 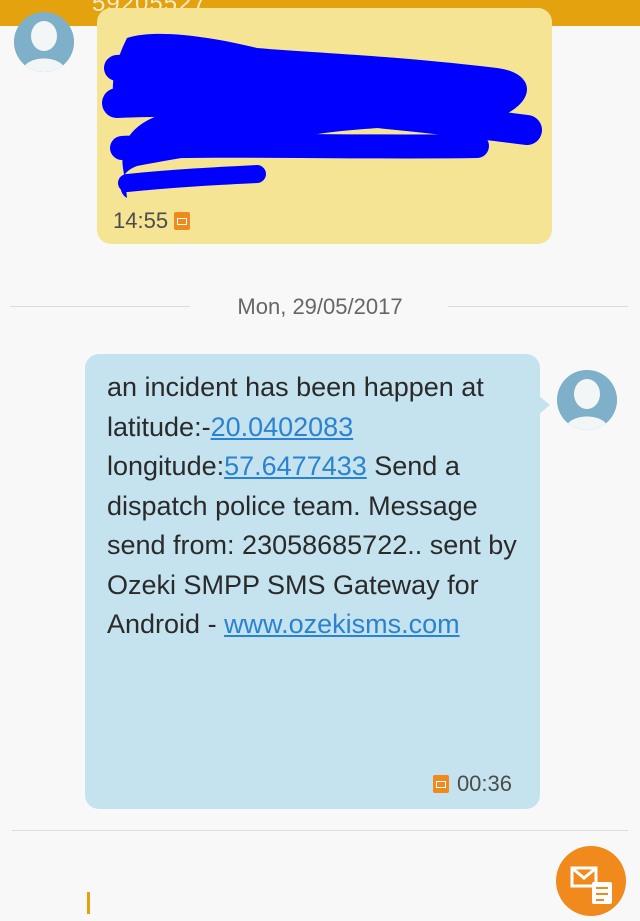 What do you see at coordinates (320, 830) in the screenshot?
I see `compose-divider` at bounding box center [320, 830].